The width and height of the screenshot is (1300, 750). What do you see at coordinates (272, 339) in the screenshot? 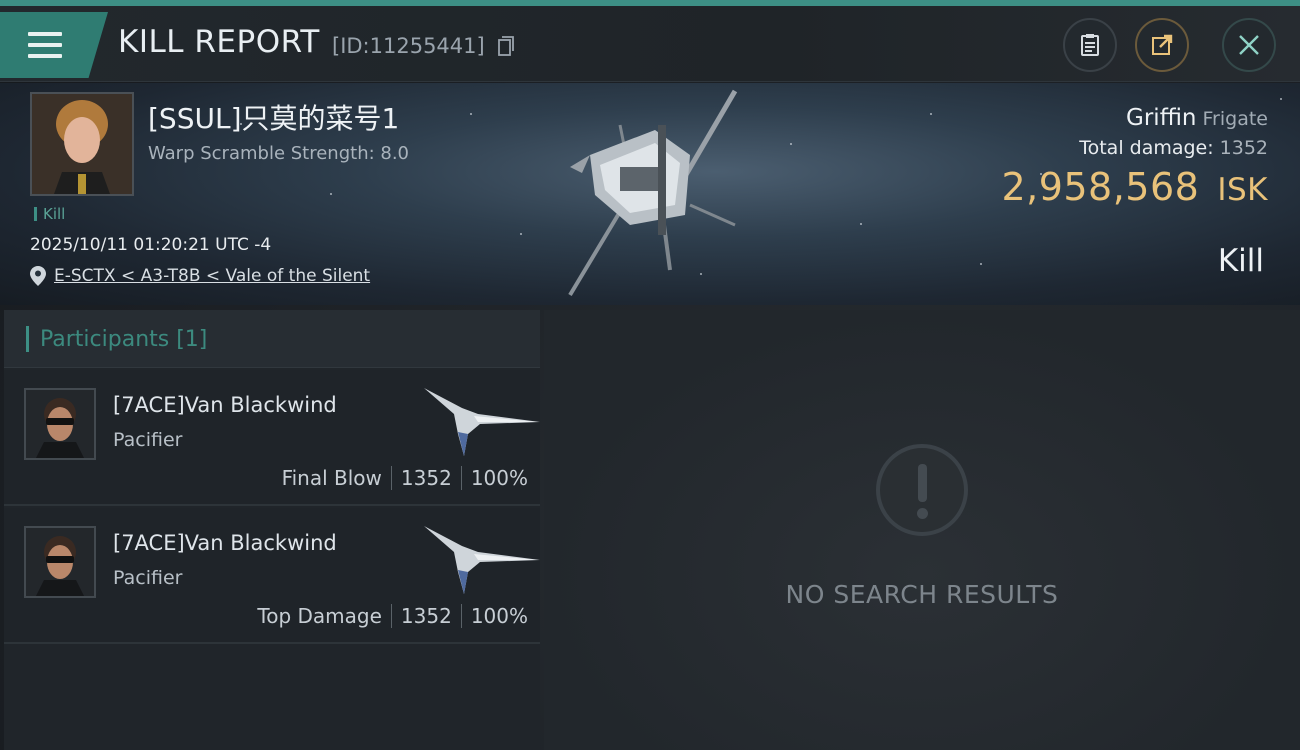
I see `participants-header: Participants [1]` at bounding box center [272, 339].